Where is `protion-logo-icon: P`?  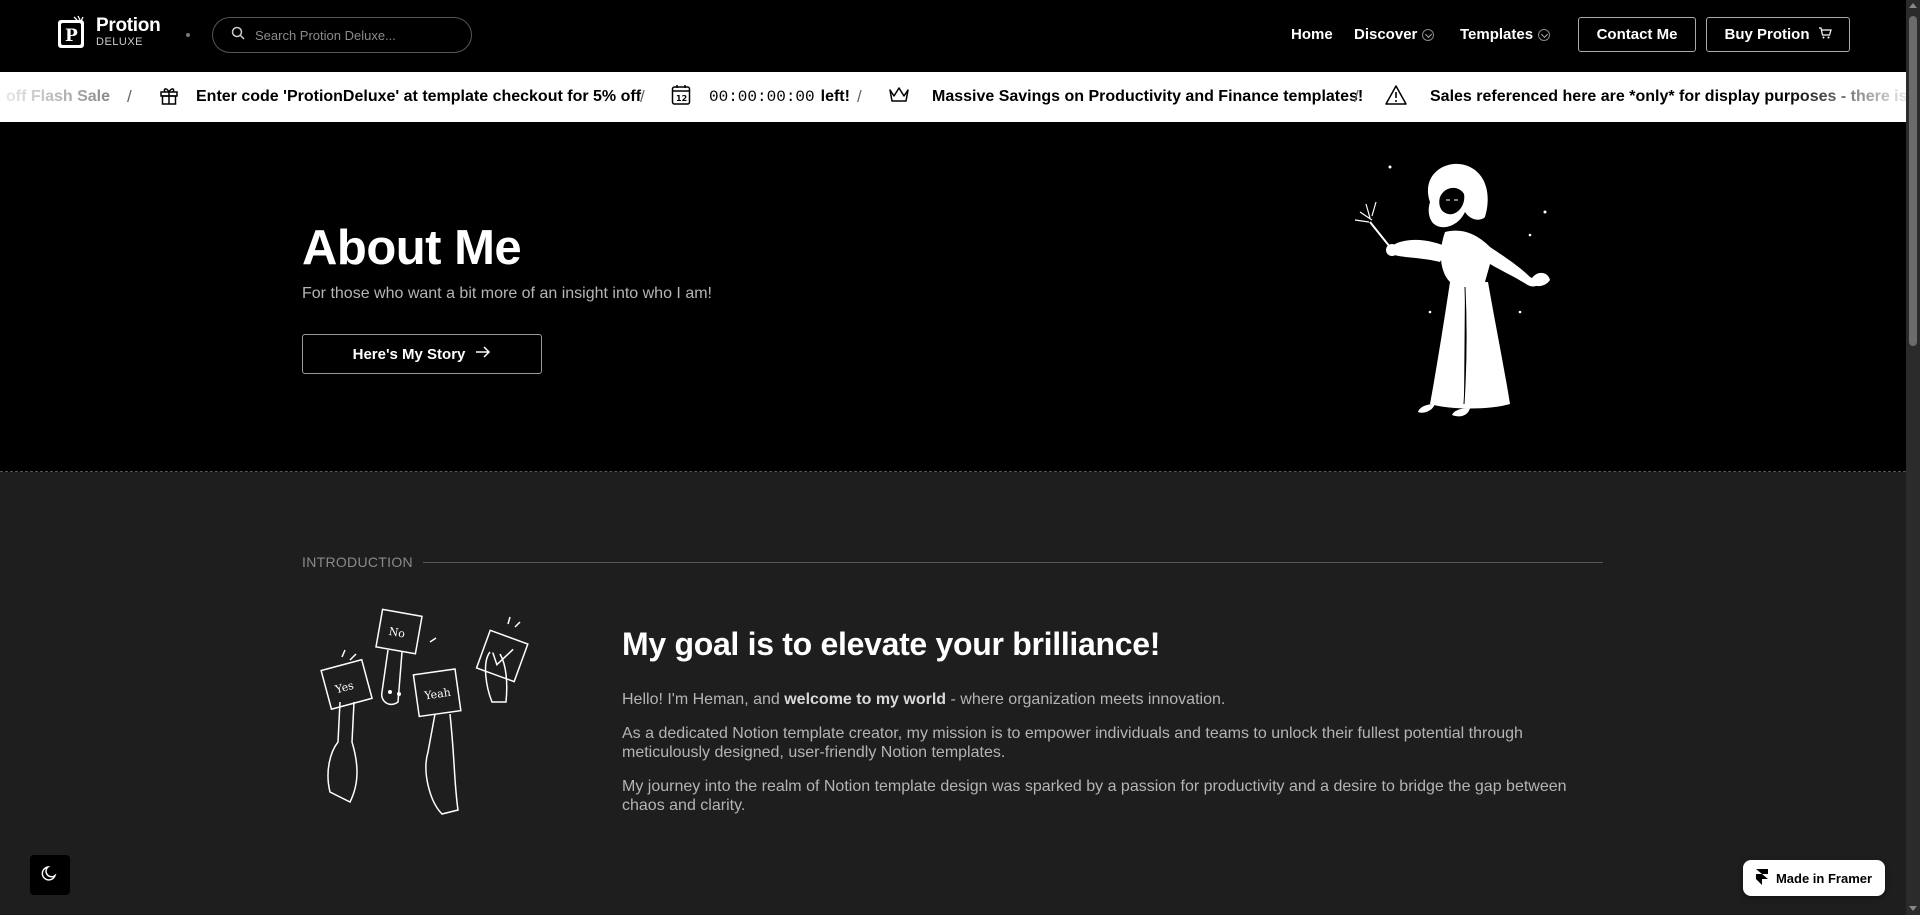
protion-logo-icon: P is located at coordinates (72, 32).